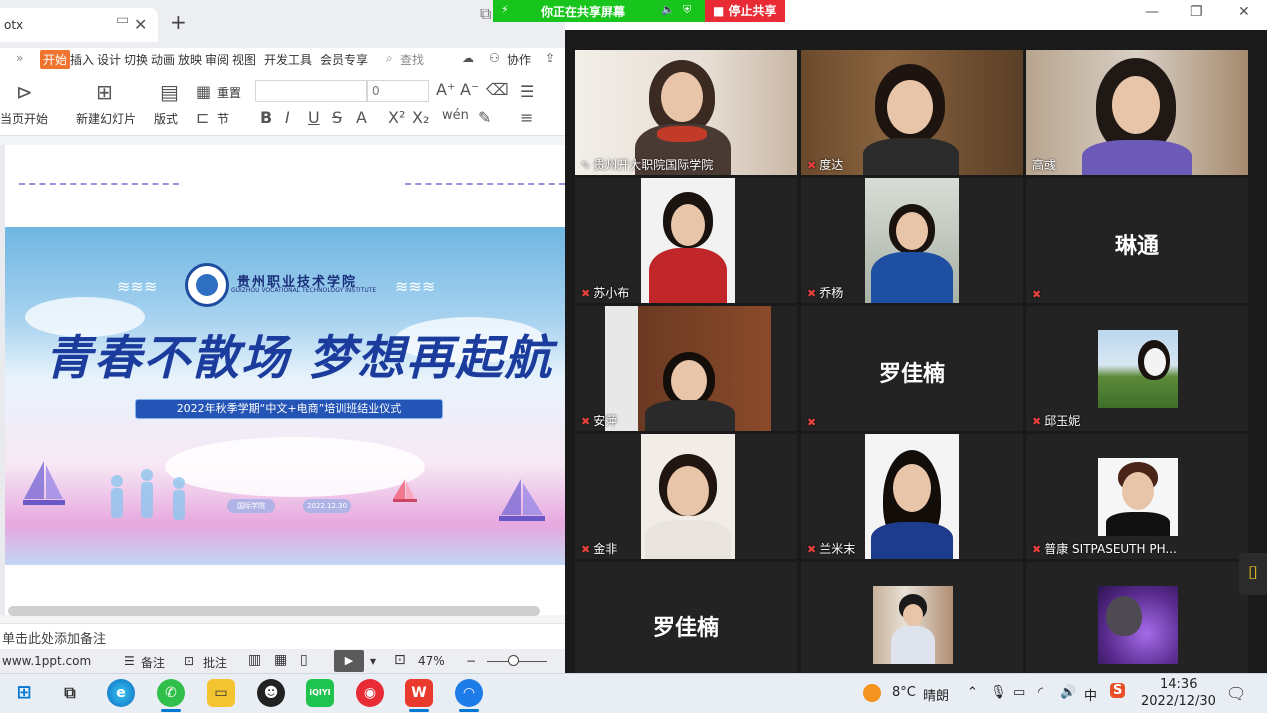 Image resolution: width=1267 pixels, height=713 pixels. I want to click on participant-tile: ✖ 兰米末, so click(912, 496).